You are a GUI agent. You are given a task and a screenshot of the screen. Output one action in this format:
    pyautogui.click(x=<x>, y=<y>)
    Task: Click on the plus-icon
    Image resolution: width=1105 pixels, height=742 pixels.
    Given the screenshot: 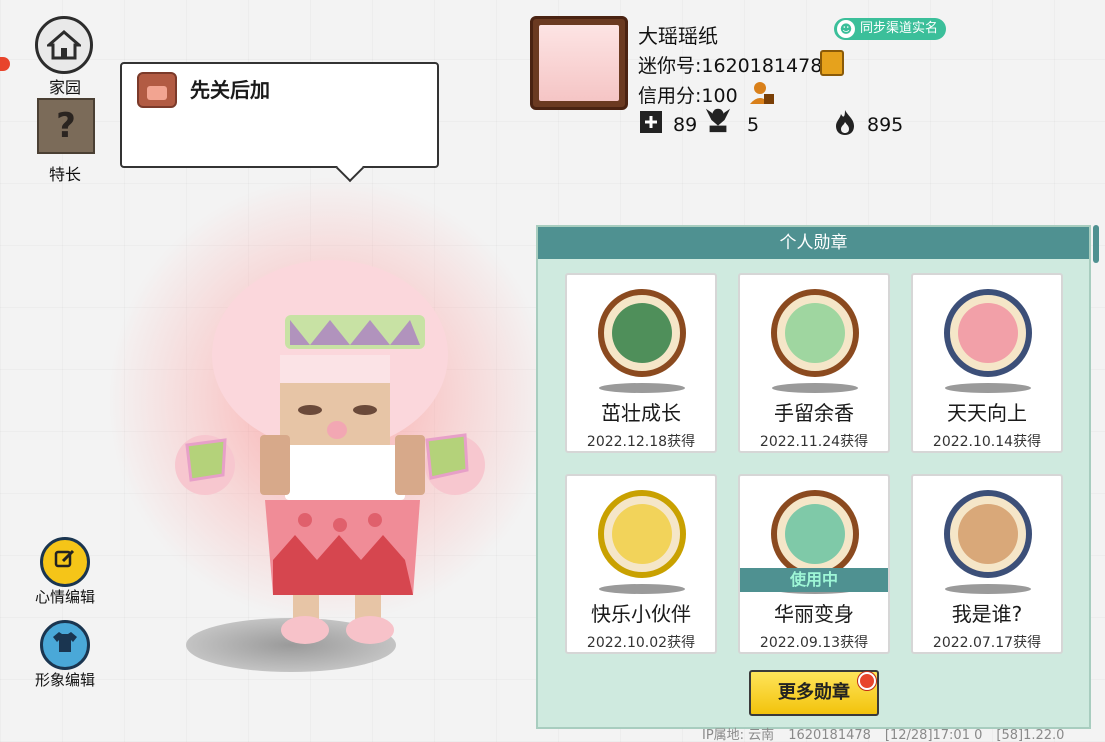 What is the action you would take?
    pyautogui.click(x=651, y=122)
    